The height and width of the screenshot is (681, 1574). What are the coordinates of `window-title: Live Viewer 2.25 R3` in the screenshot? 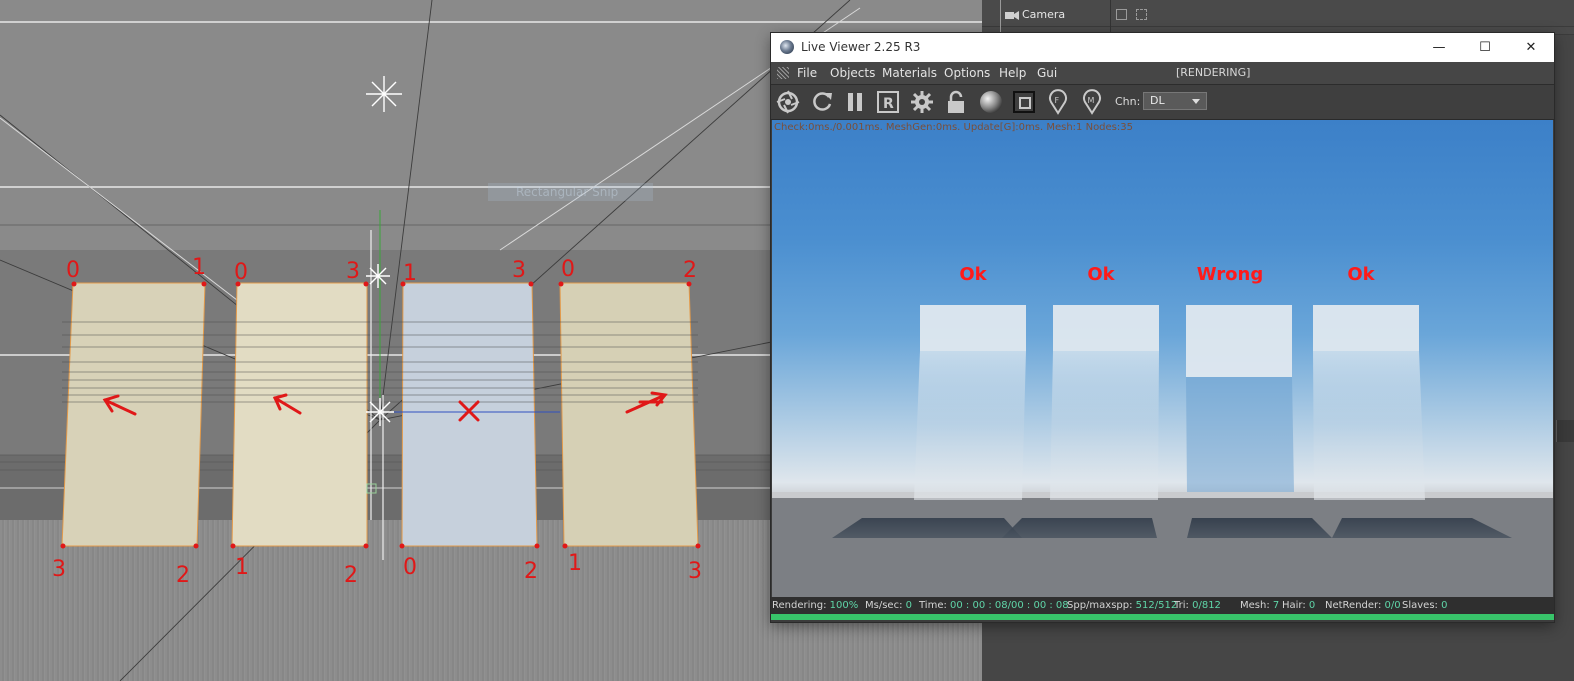 It's located at (861, 47).